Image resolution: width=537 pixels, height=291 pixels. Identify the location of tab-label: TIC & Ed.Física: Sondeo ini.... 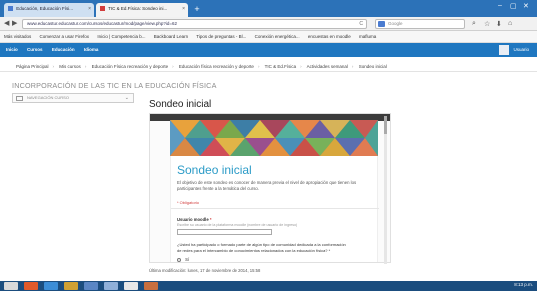
(138, 8).